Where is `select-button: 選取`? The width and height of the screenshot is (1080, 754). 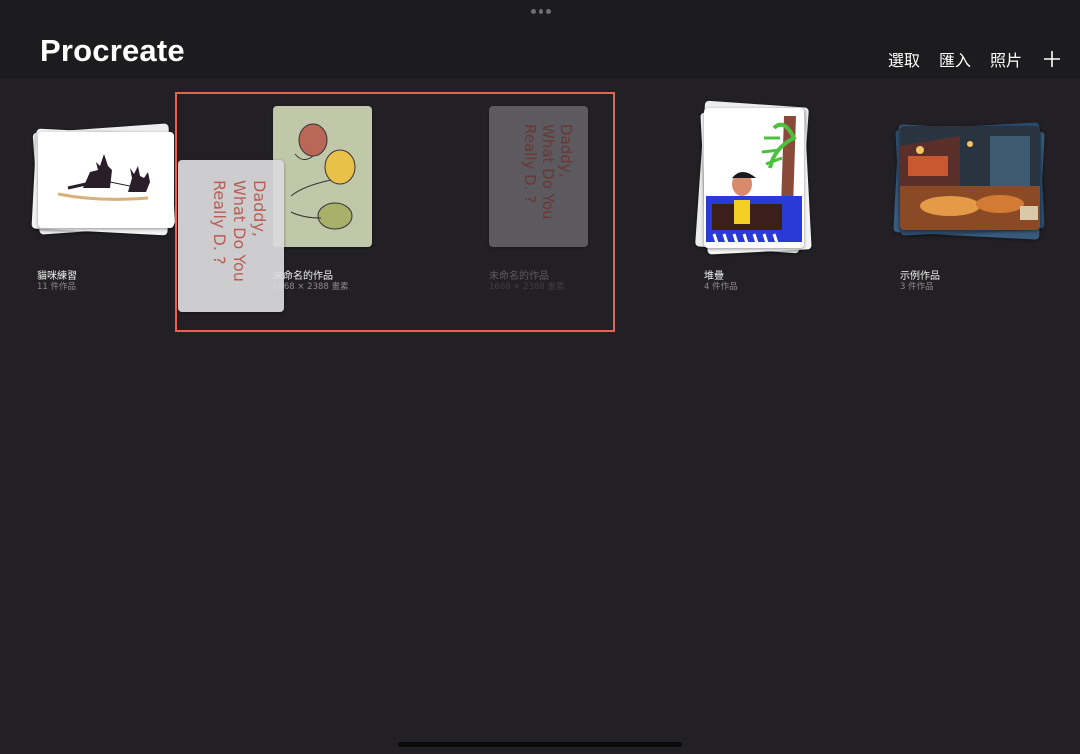 select-button: 選取 is located at coordinates (904, 59).